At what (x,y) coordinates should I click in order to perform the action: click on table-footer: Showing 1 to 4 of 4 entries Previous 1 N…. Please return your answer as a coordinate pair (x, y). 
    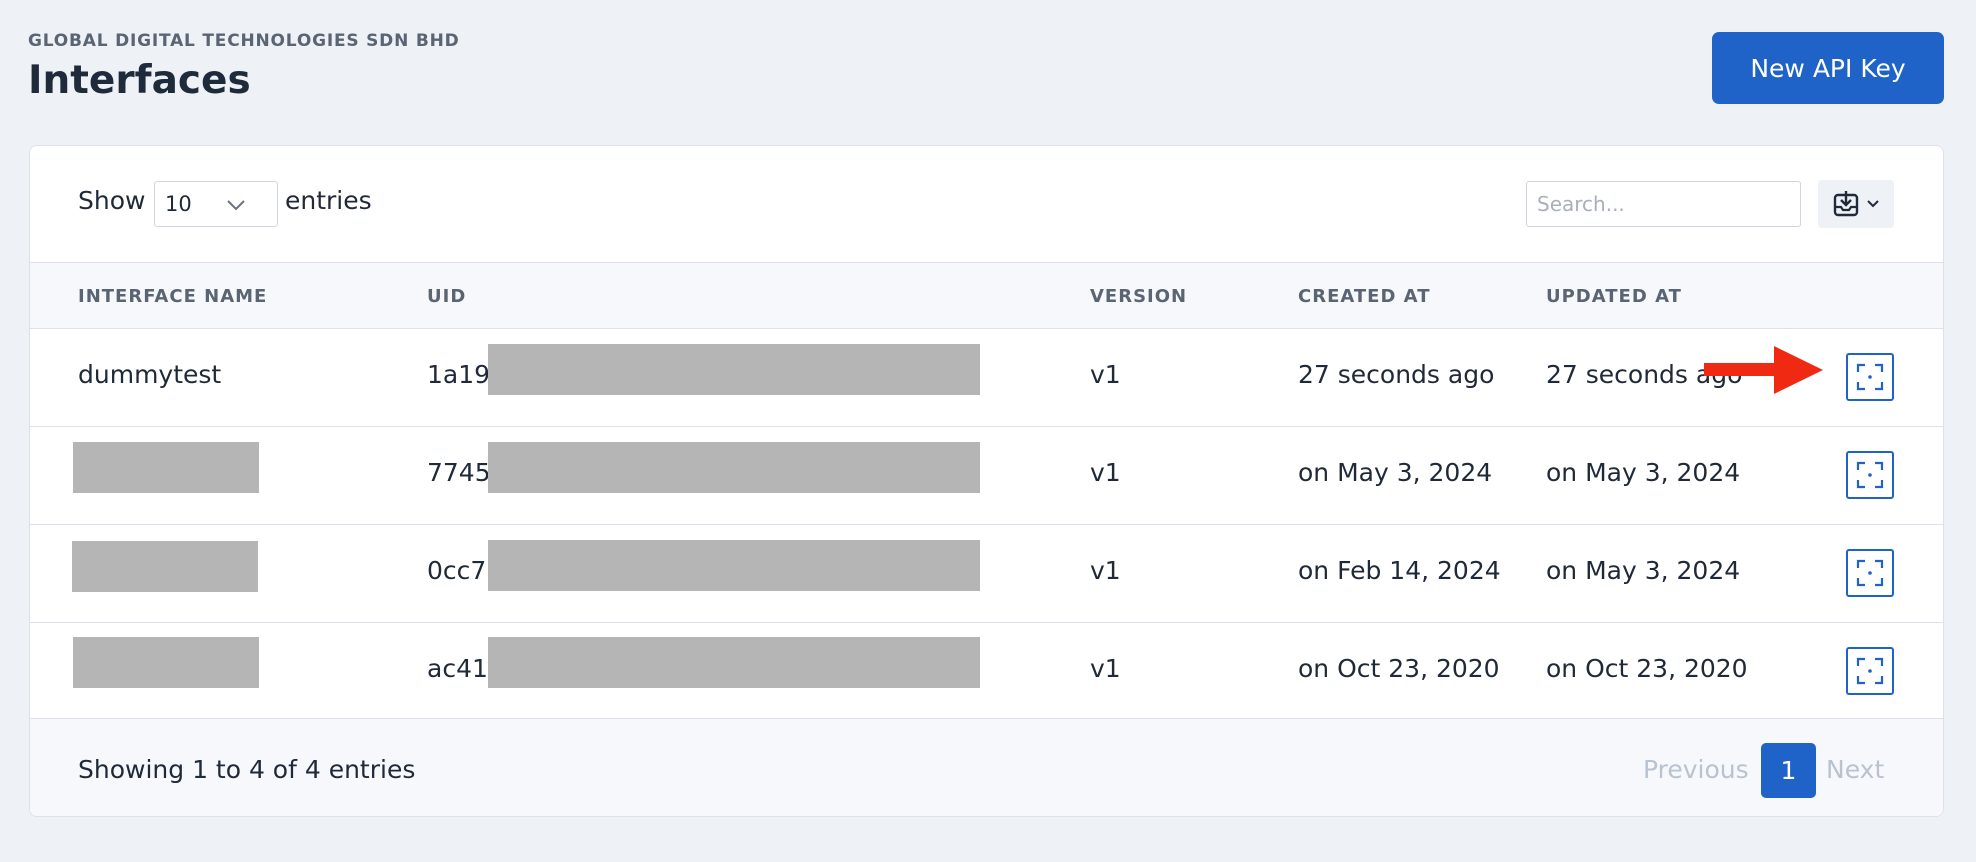
    Looking at the image, I should click on (986, 767).